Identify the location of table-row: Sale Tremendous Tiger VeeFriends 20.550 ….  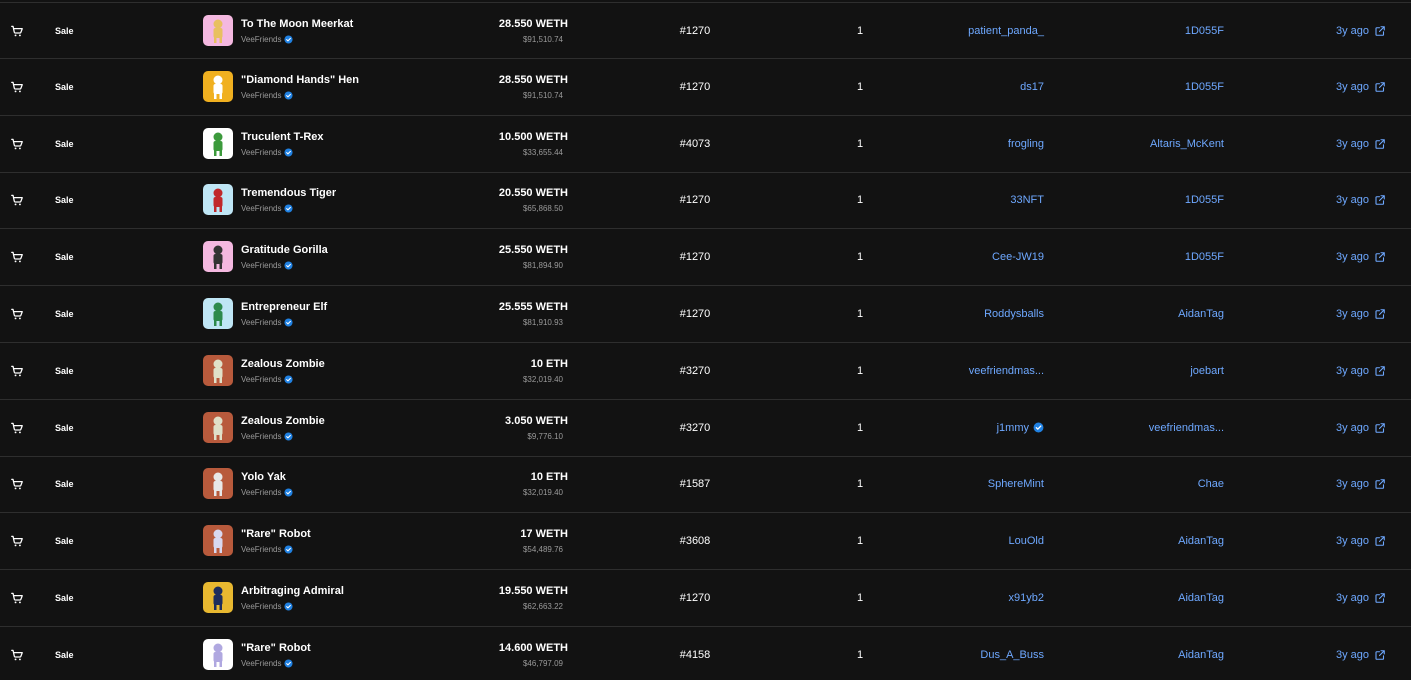
(705, 201).